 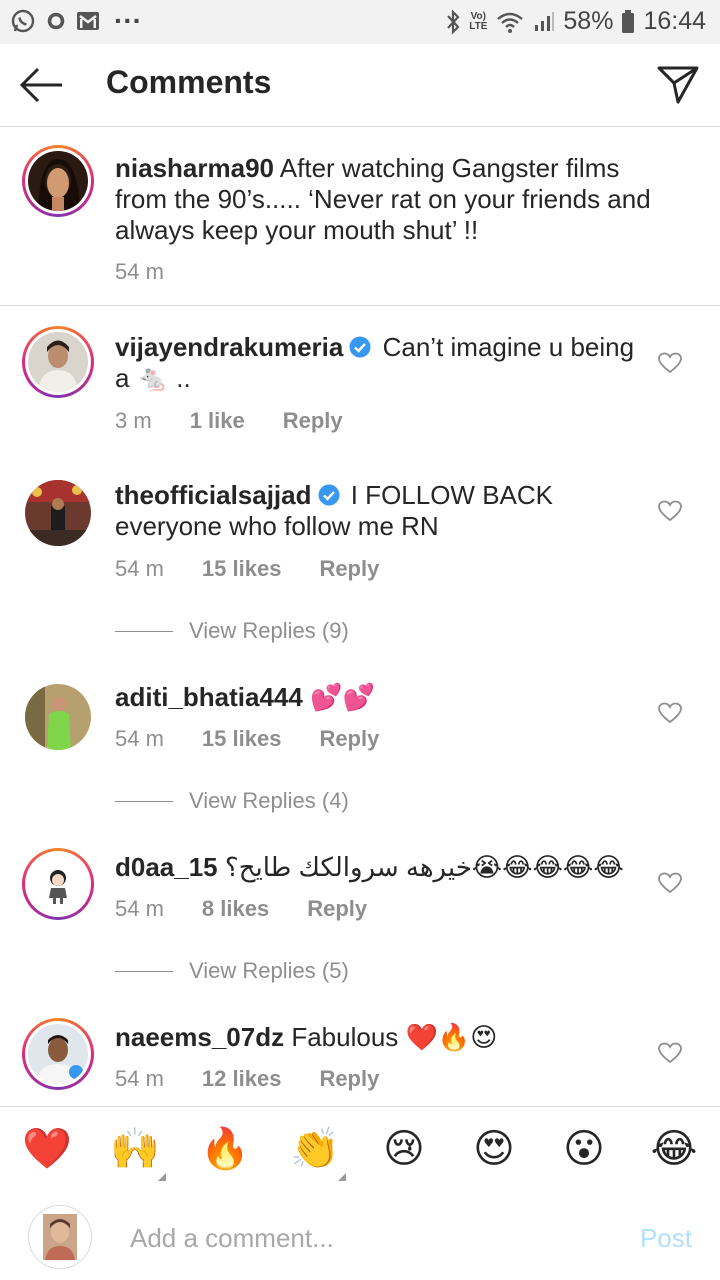 What do you see at coordinates (60, 1237) in the screenshot?
I see `current-user-avatar` at bounding box center [60, 1237].